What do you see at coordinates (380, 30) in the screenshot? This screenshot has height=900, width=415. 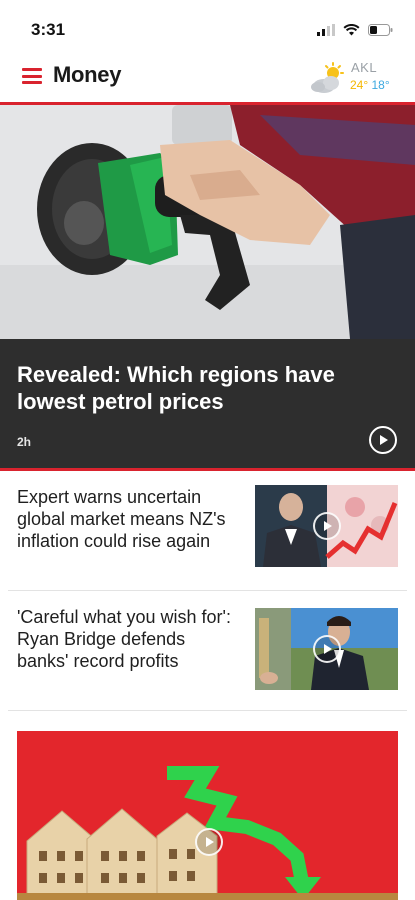 I see `battery-icon` at bounding box center [380, 30].